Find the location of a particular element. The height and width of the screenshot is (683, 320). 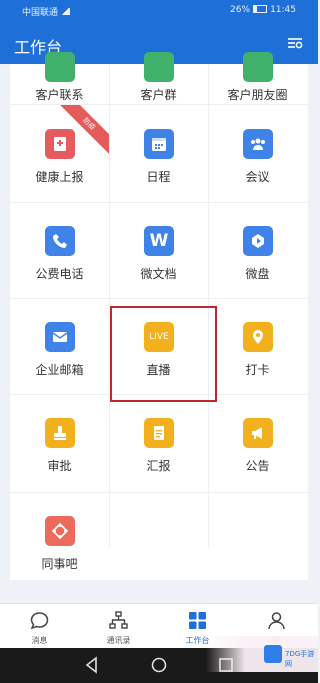

app-health-report: 防疫 健康上报 is located at coordinates (59, 154).